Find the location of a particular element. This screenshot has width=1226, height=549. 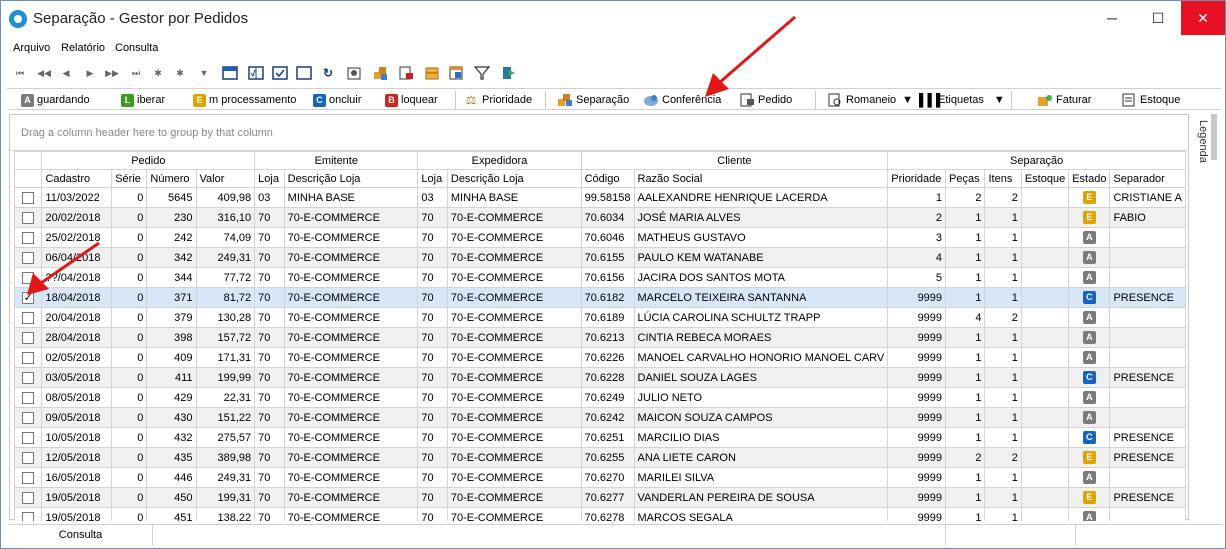

cell-separador: FABIO is located at coordinates (1147, 217).